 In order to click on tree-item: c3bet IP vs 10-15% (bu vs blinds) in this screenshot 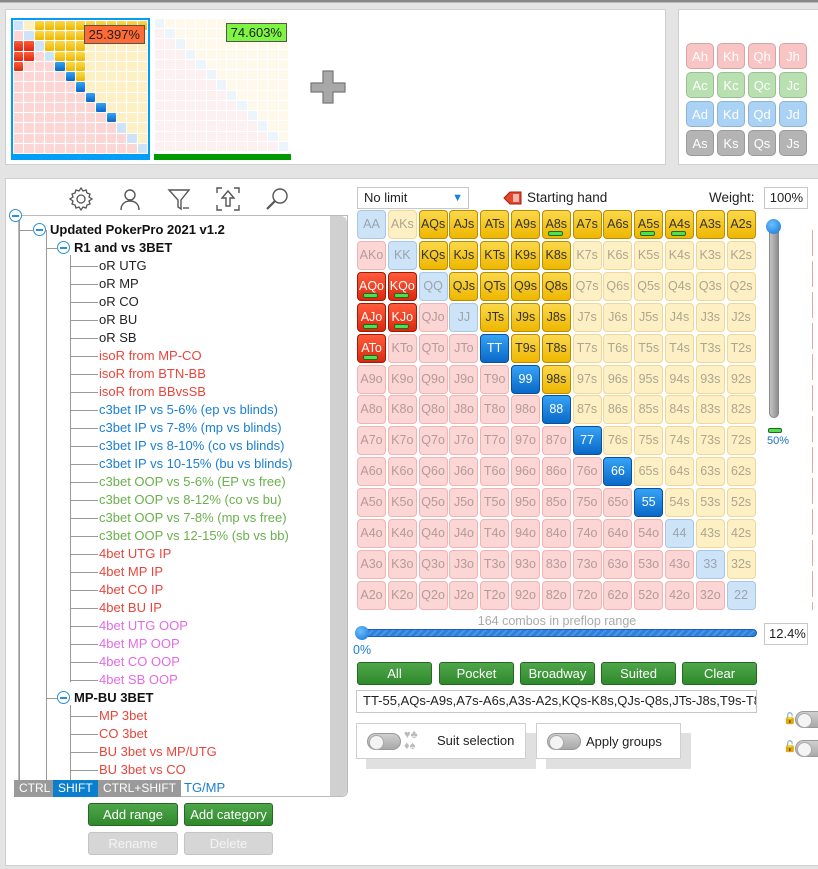, I will do `click(195, 464)`.